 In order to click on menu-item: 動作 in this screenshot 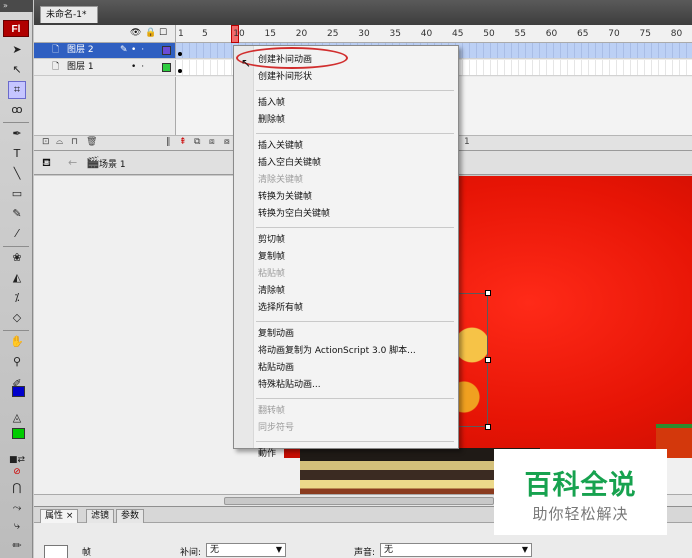, I will do `click(356, 454)`.